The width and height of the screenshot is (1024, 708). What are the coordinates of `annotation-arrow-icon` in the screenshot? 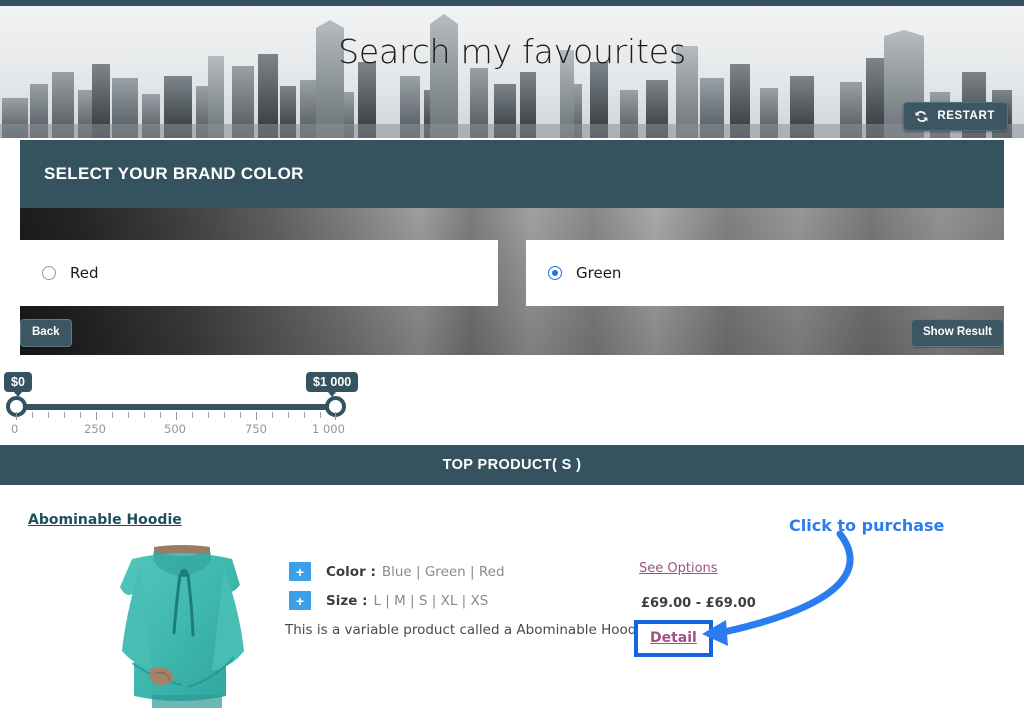 It's located at (778, 588).